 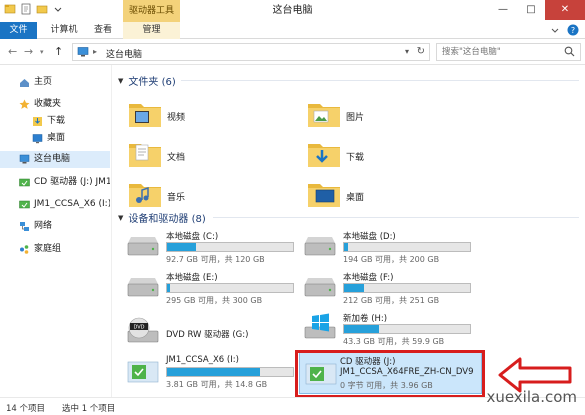 I want to click on folders-group-header: ▼ 文件夹 (6), so click(x=147, y=81).